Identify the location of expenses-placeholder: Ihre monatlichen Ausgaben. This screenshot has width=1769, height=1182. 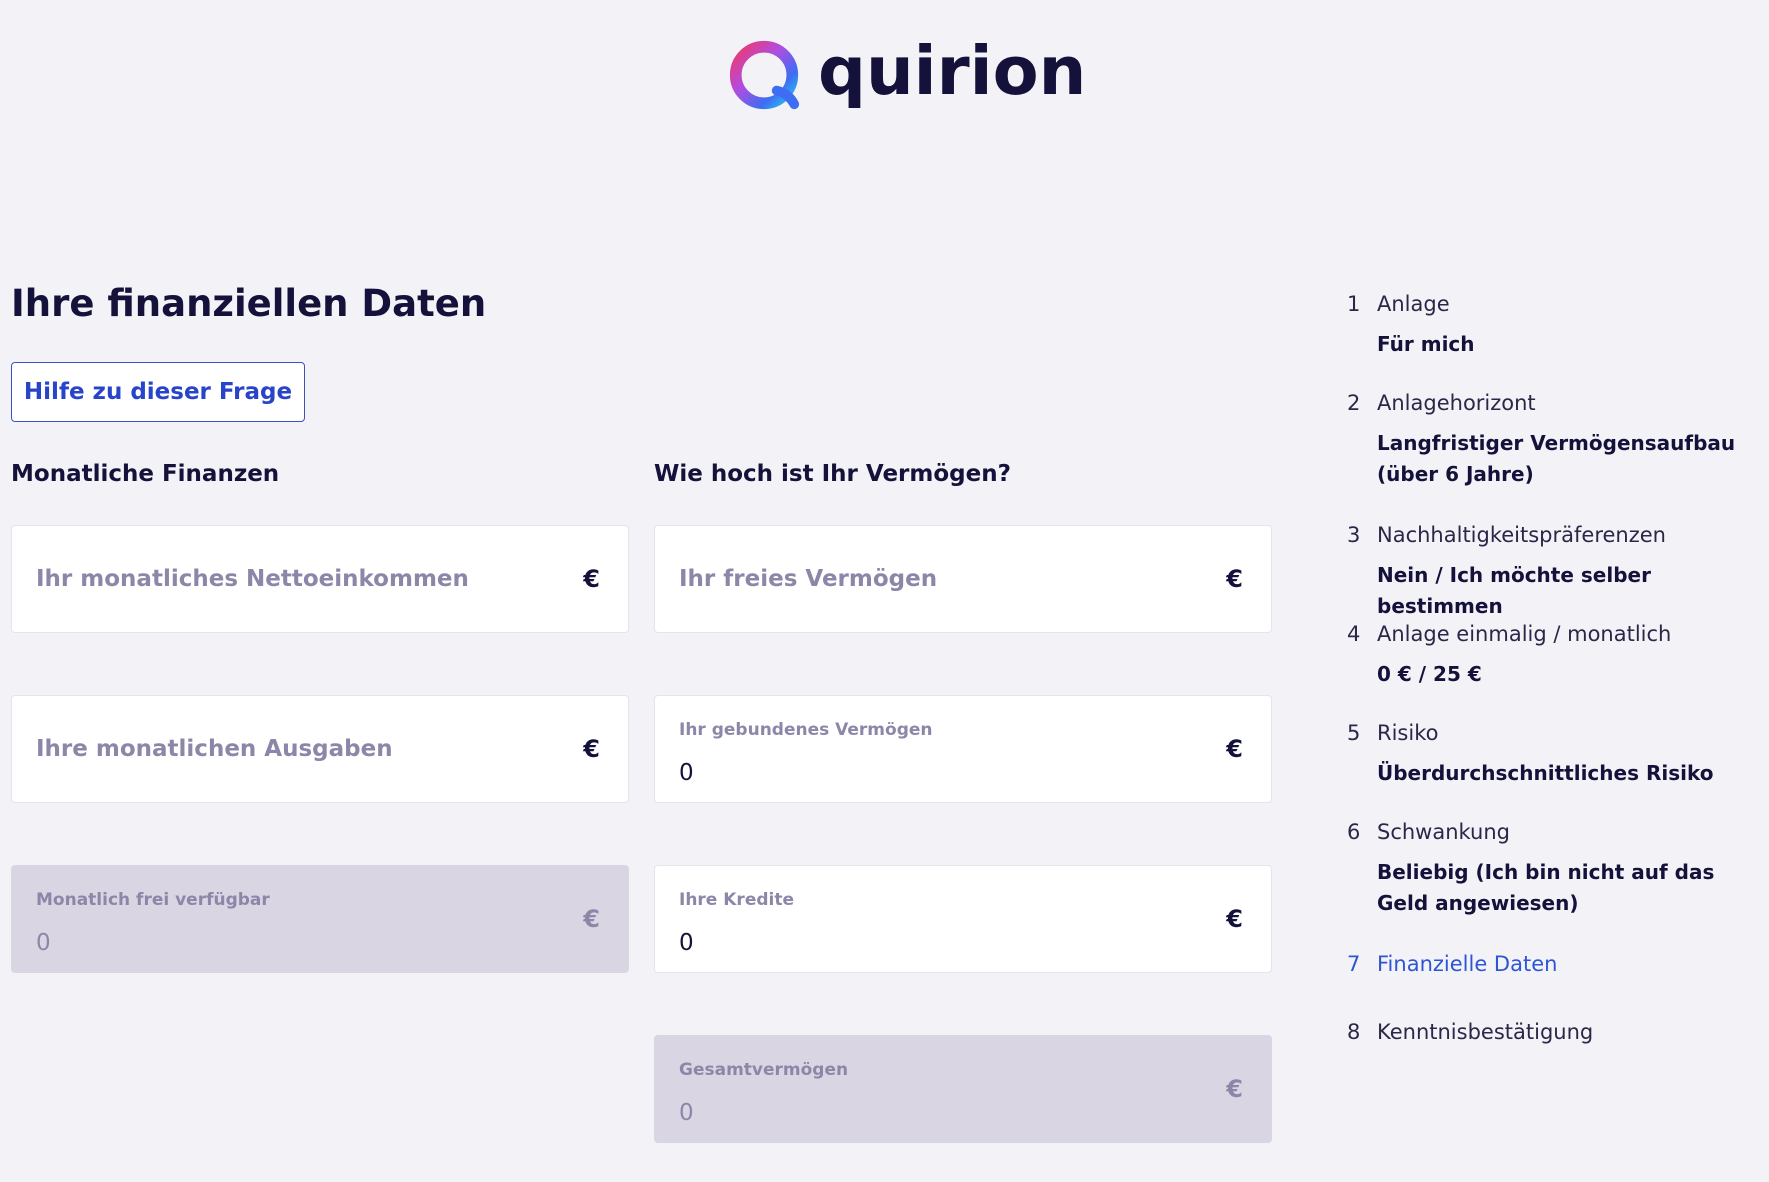
(214, 749).